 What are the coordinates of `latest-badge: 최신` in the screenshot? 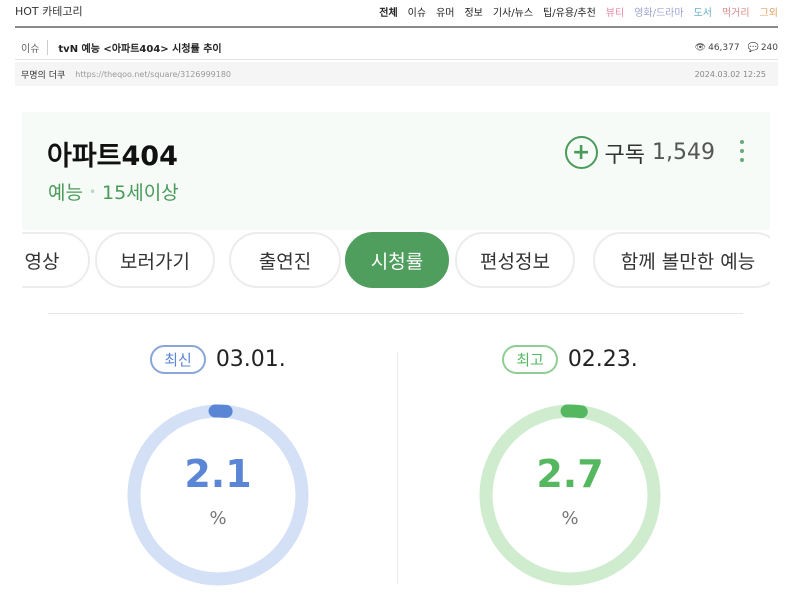 It's located at (178, 359).